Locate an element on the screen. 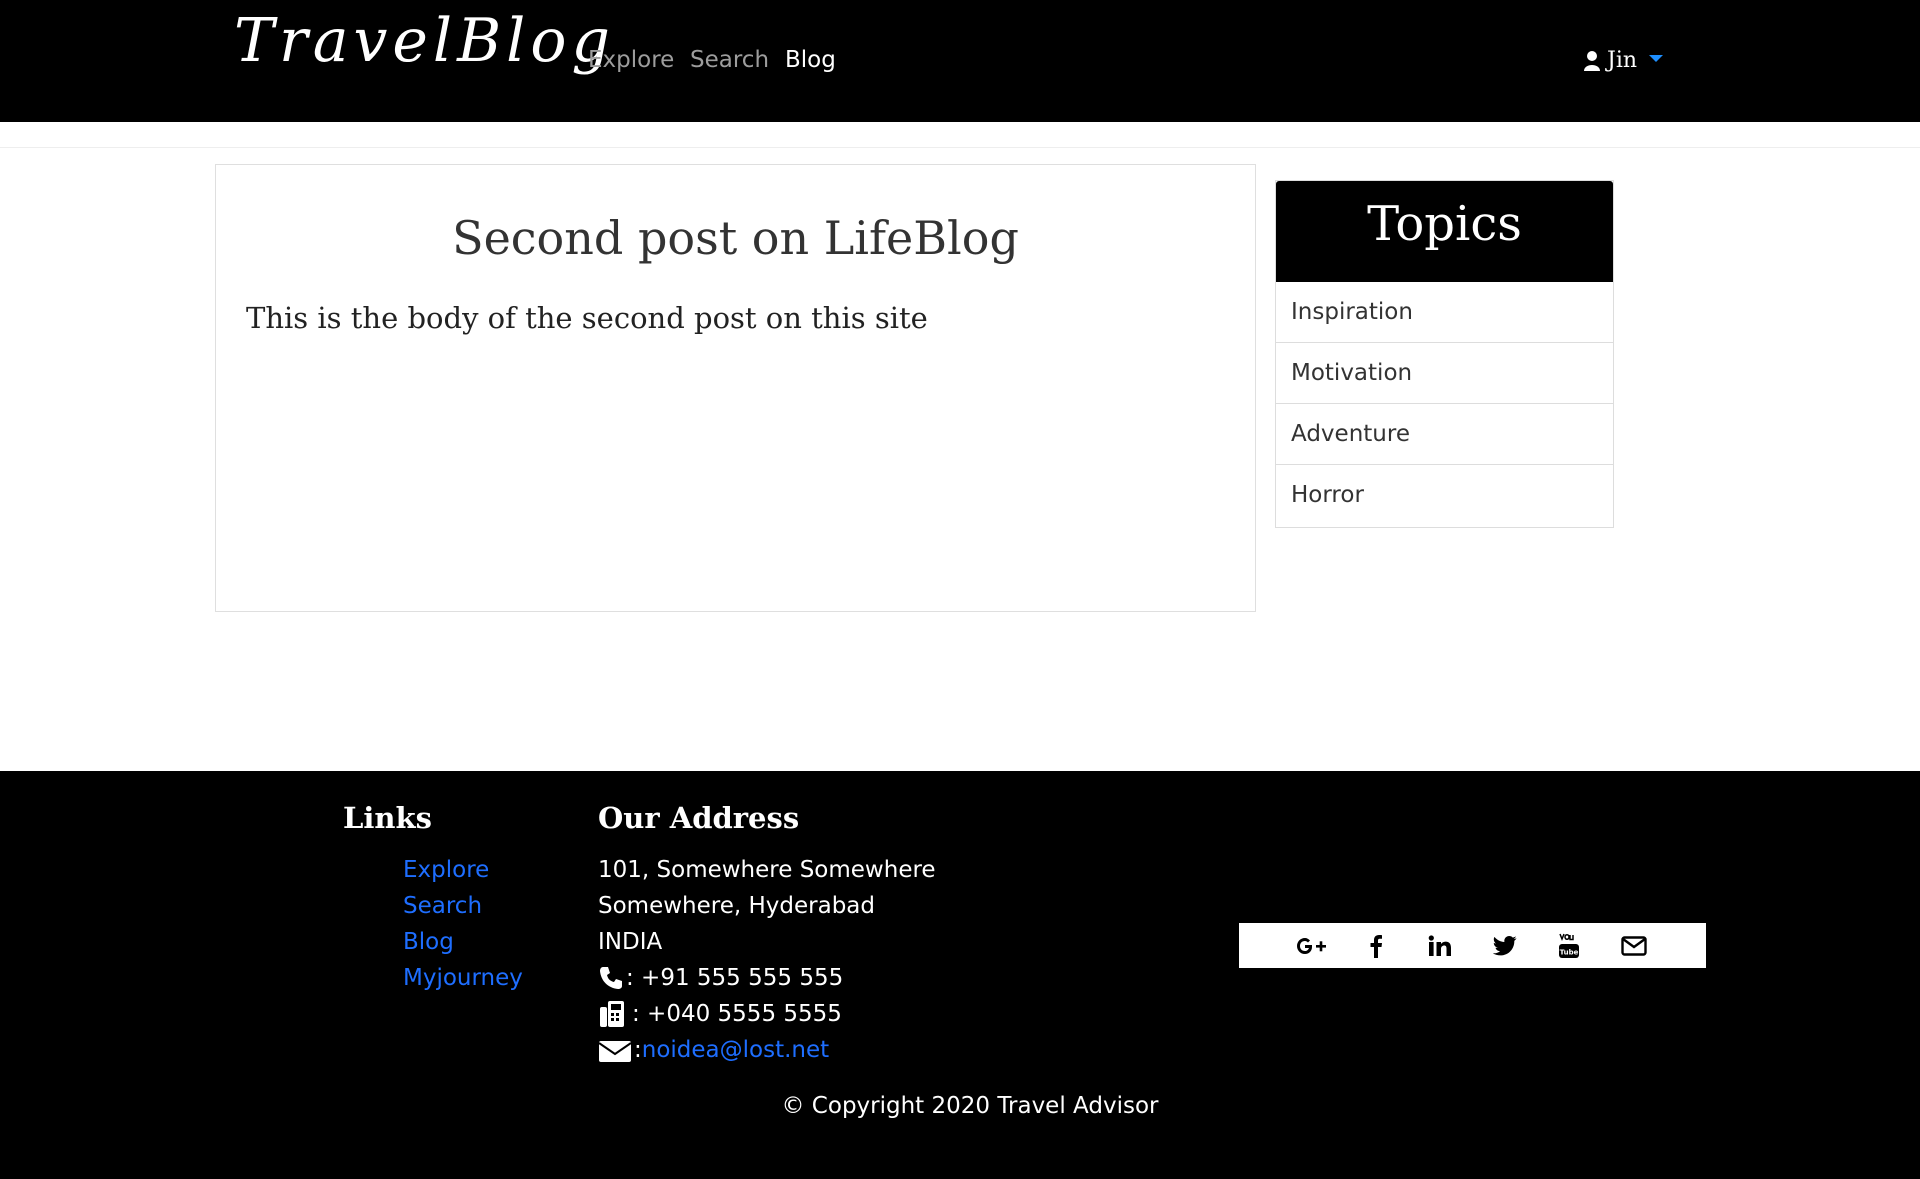  envelope-icon is located at coordinates (615, 1051).